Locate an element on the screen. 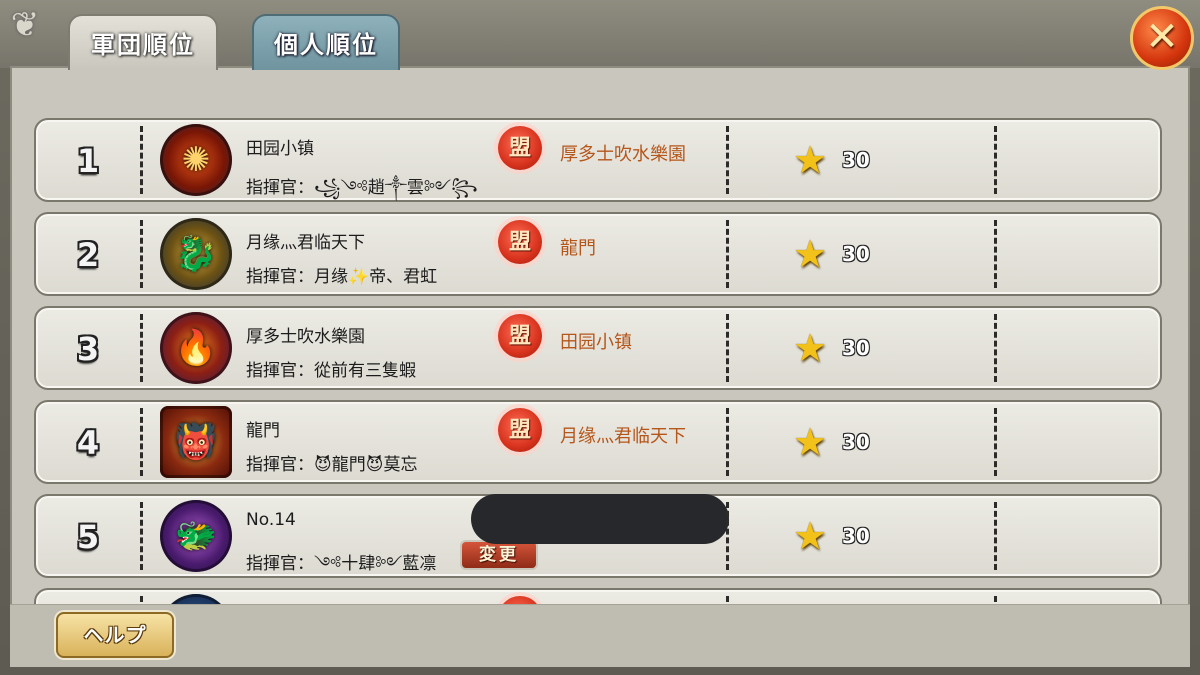 The width and height of the screenshot is (1200, 675). dragon-emblem-icon: 🐉 is located at coordinates (196, 254).